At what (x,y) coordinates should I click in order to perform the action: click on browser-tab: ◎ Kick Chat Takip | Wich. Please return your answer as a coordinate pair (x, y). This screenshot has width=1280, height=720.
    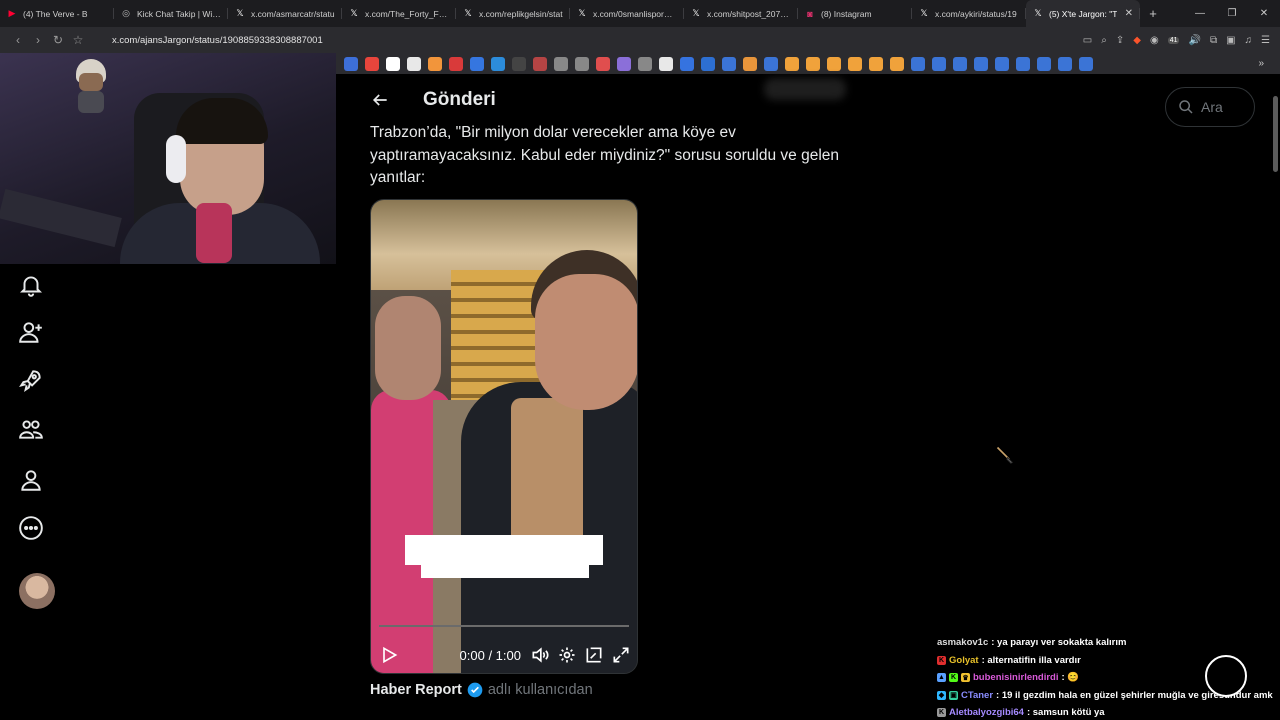
    Looking at the image, I should click on (171, 13).